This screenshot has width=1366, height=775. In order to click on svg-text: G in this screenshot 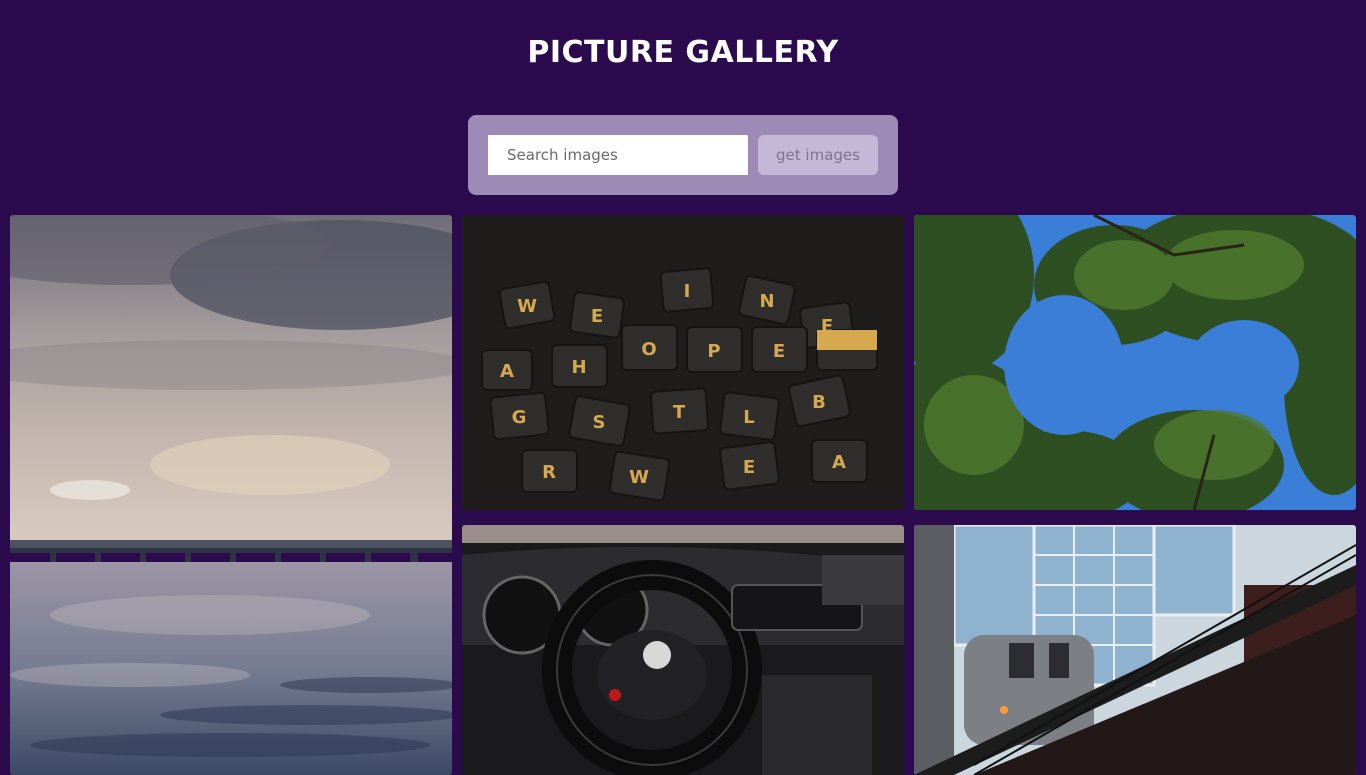, I will do `click(519, 417)`.